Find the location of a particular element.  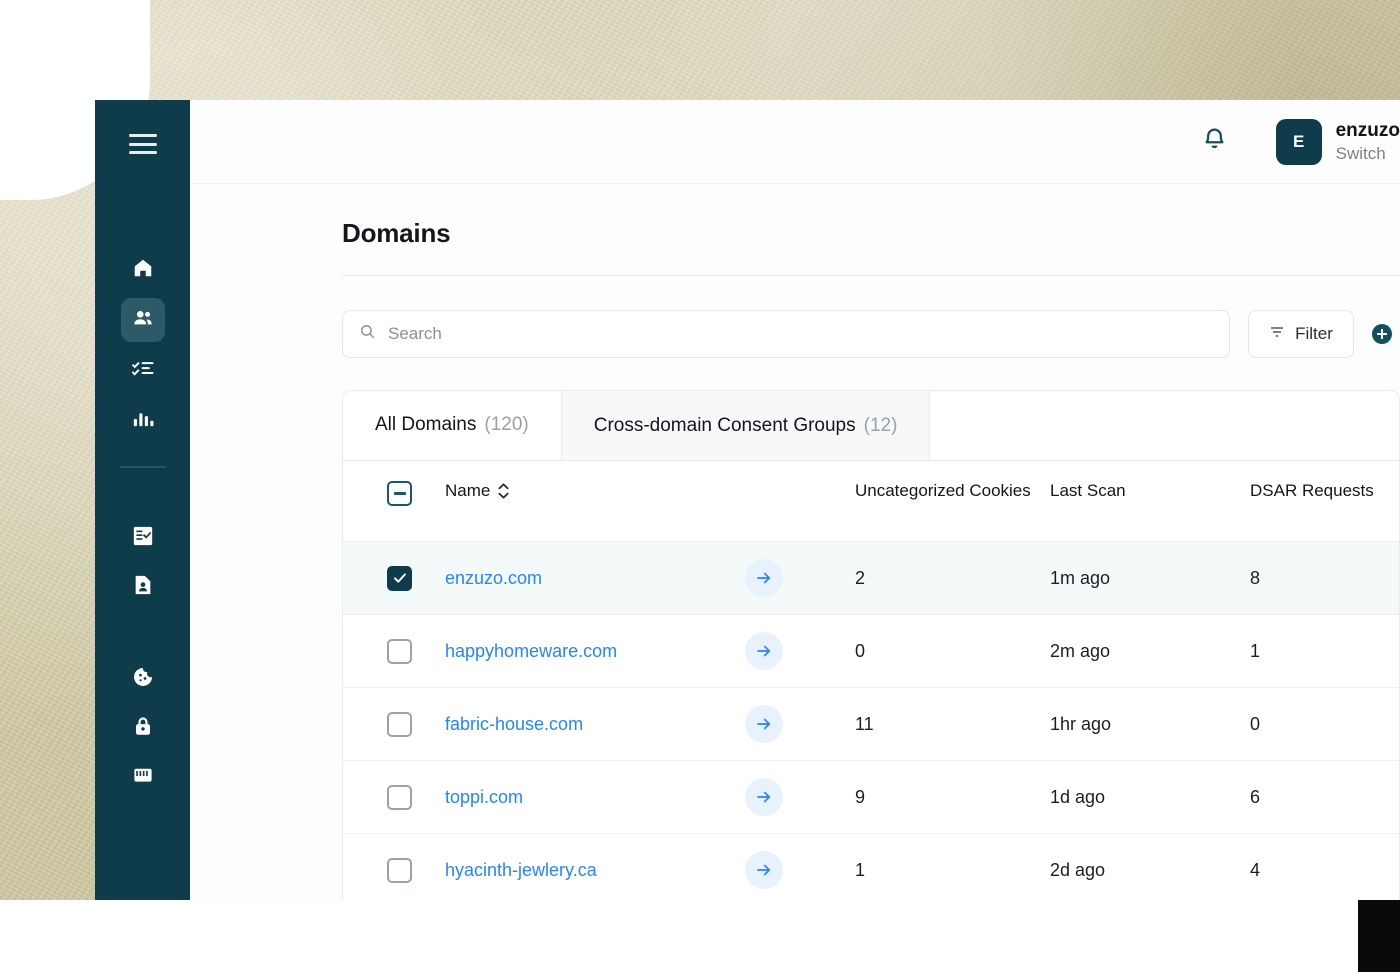

create-group-button: Create group is located at coordinates (1386, 334).